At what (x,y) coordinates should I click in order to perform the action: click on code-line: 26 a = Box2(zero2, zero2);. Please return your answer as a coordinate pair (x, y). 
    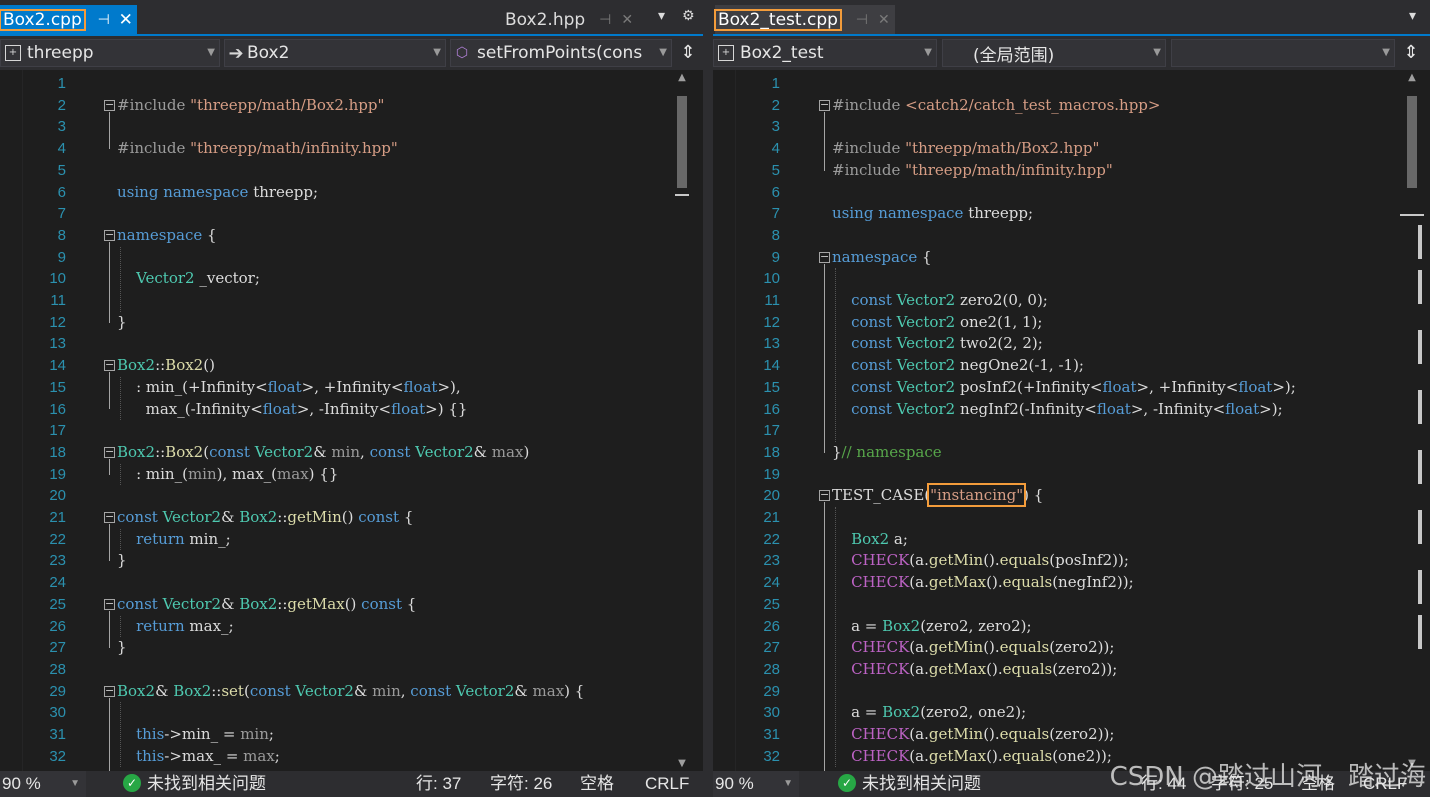
    Looking at the image, I should click on (1055, 627).